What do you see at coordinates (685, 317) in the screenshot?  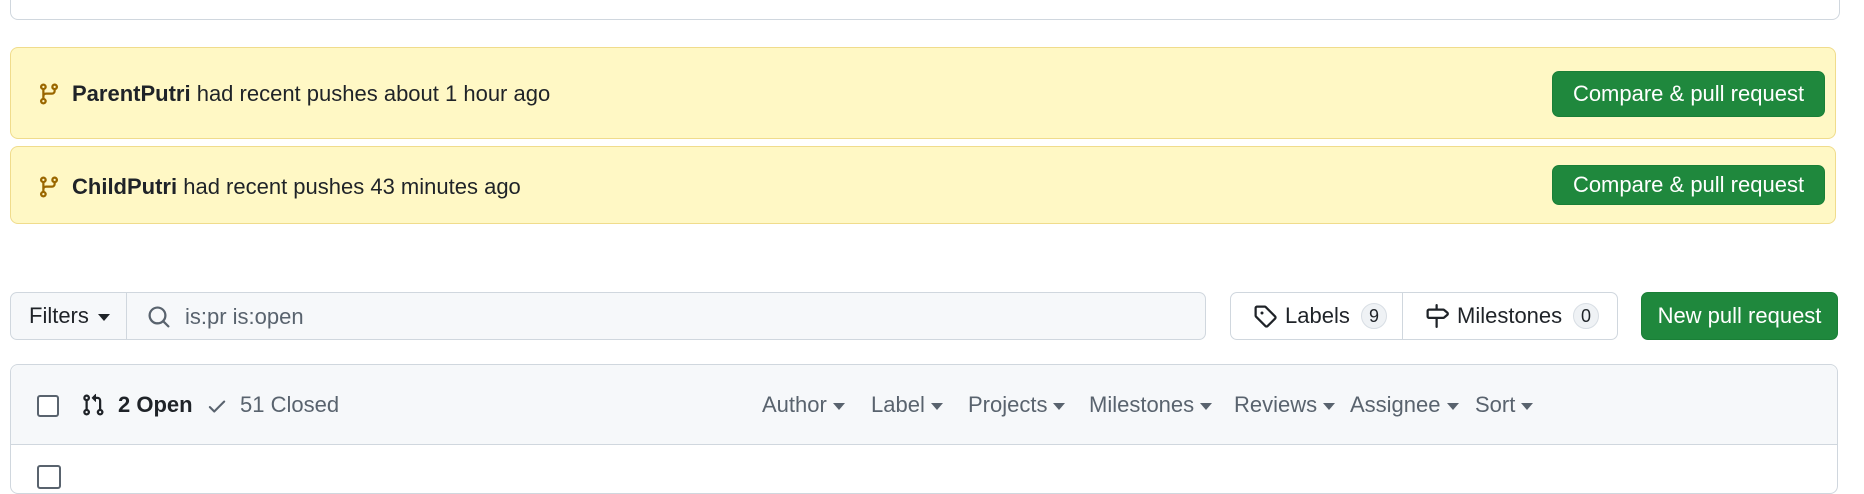 I see `search-input` at bounding box center [685, 317].